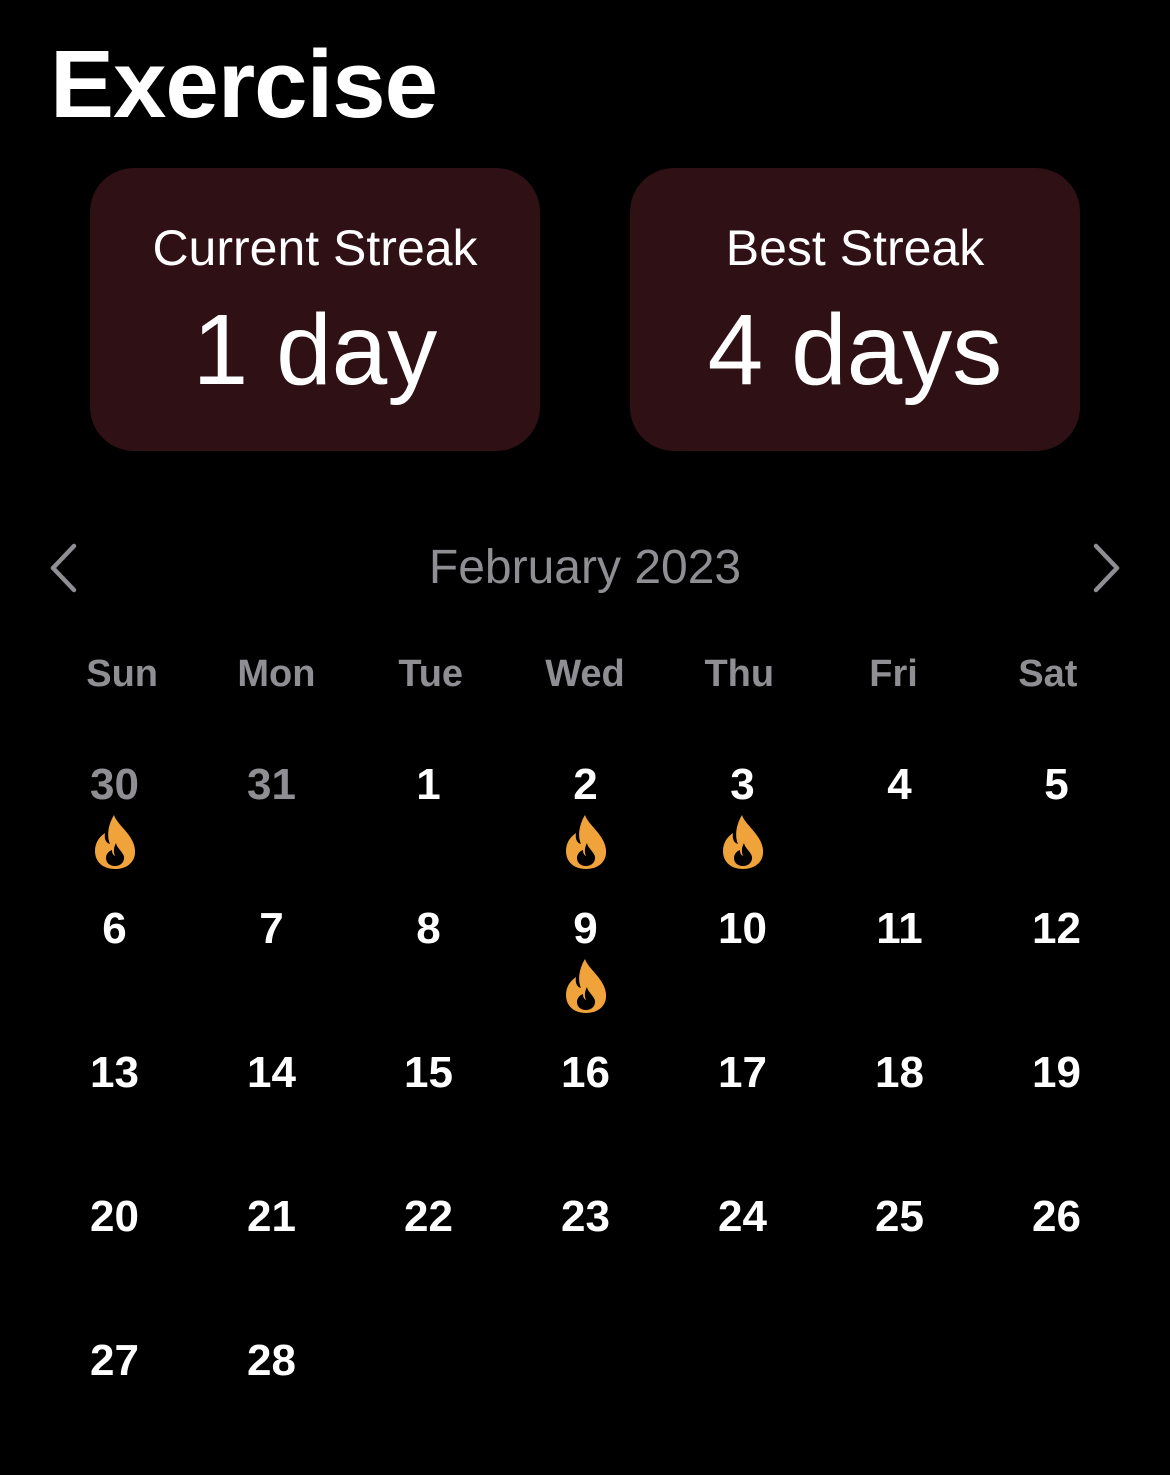  What do you see at coordinates (114, 1403) in the screenshot?
I see `calendar-day: 27` at bounding box center [114, 1403].